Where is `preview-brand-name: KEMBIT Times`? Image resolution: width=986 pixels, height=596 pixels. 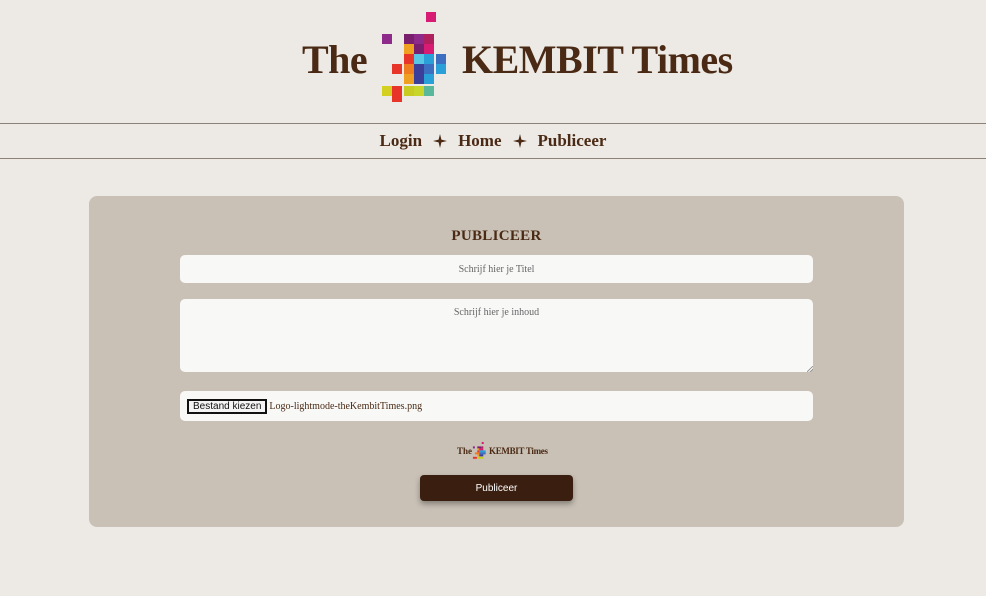 preview-brand-name: KEMBIT Times is located at coordinates (518, 451).